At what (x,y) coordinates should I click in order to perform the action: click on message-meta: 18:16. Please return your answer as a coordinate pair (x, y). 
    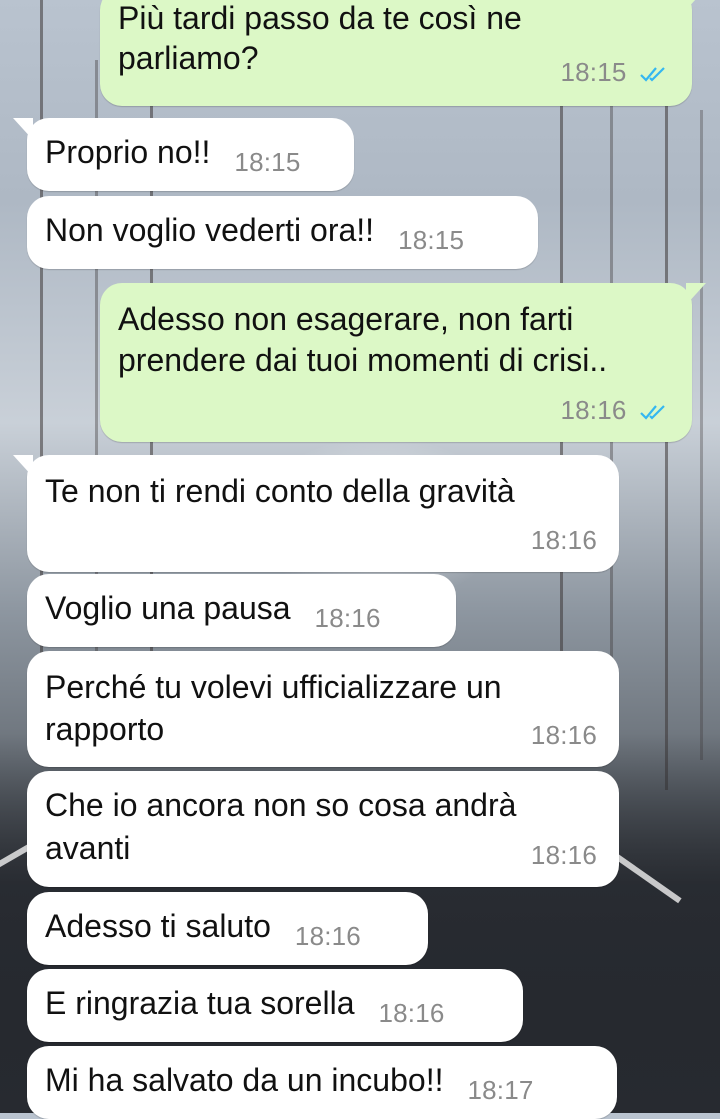
    Looking at the image, I should click on (615, 410).